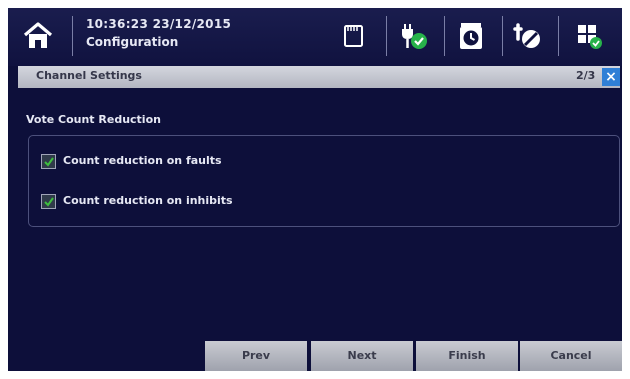 Image resolution: width=630 pixels, height=379 pixels. What do you see at coordinates (256, 356) in the screenshot?
I see `prev-button: Prev` at bounding box center [256, 356].